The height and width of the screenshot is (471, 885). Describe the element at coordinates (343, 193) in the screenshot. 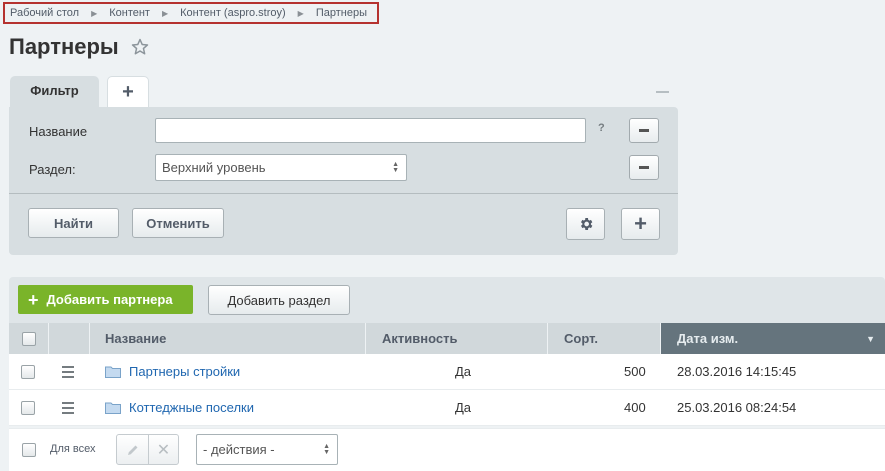

I see `filter-divider` at that location.